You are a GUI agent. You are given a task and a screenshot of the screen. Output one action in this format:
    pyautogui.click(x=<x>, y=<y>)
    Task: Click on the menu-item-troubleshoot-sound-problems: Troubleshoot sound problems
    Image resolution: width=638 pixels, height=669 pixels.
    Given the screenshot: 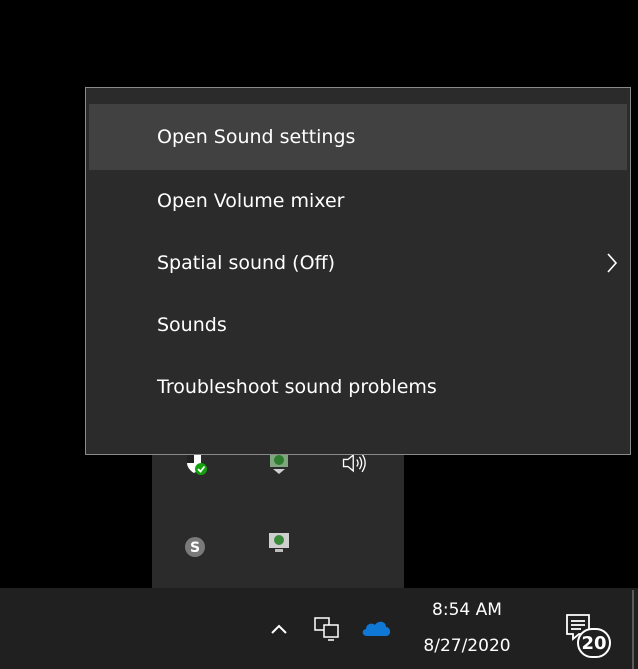 What is the action you would take?
    pyautogui.click(x=358, y=387)
    